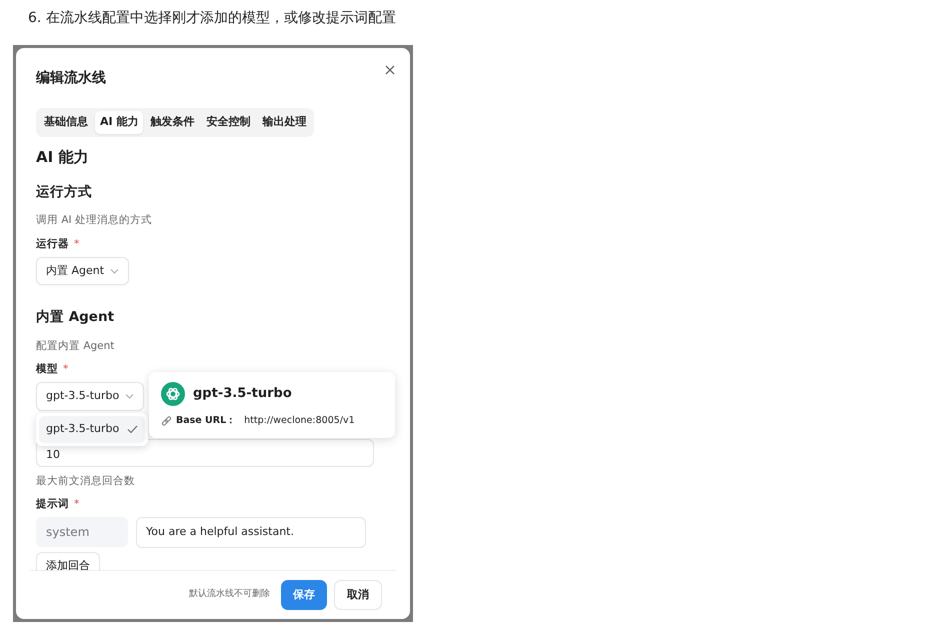 The image size is (925, 641). What do you see at coordinates (83, 271) in the screenshot?
I see `runner-select: 内置 Agent` at bounding box center [83, 271].